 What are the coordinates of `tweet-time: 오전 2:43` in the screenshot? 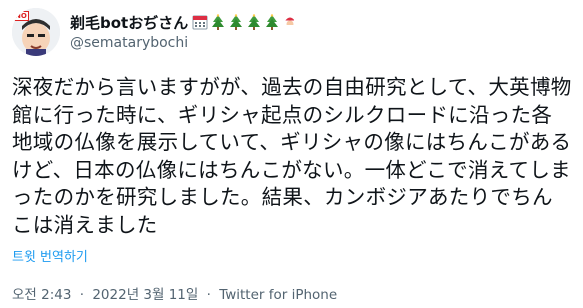 It's located at (41, 293).